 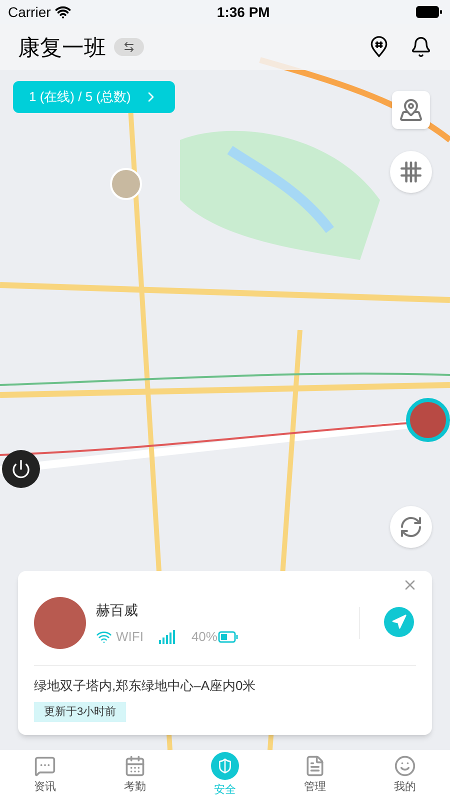 I want to click on refresh-icon, so click(x=411, y=527).